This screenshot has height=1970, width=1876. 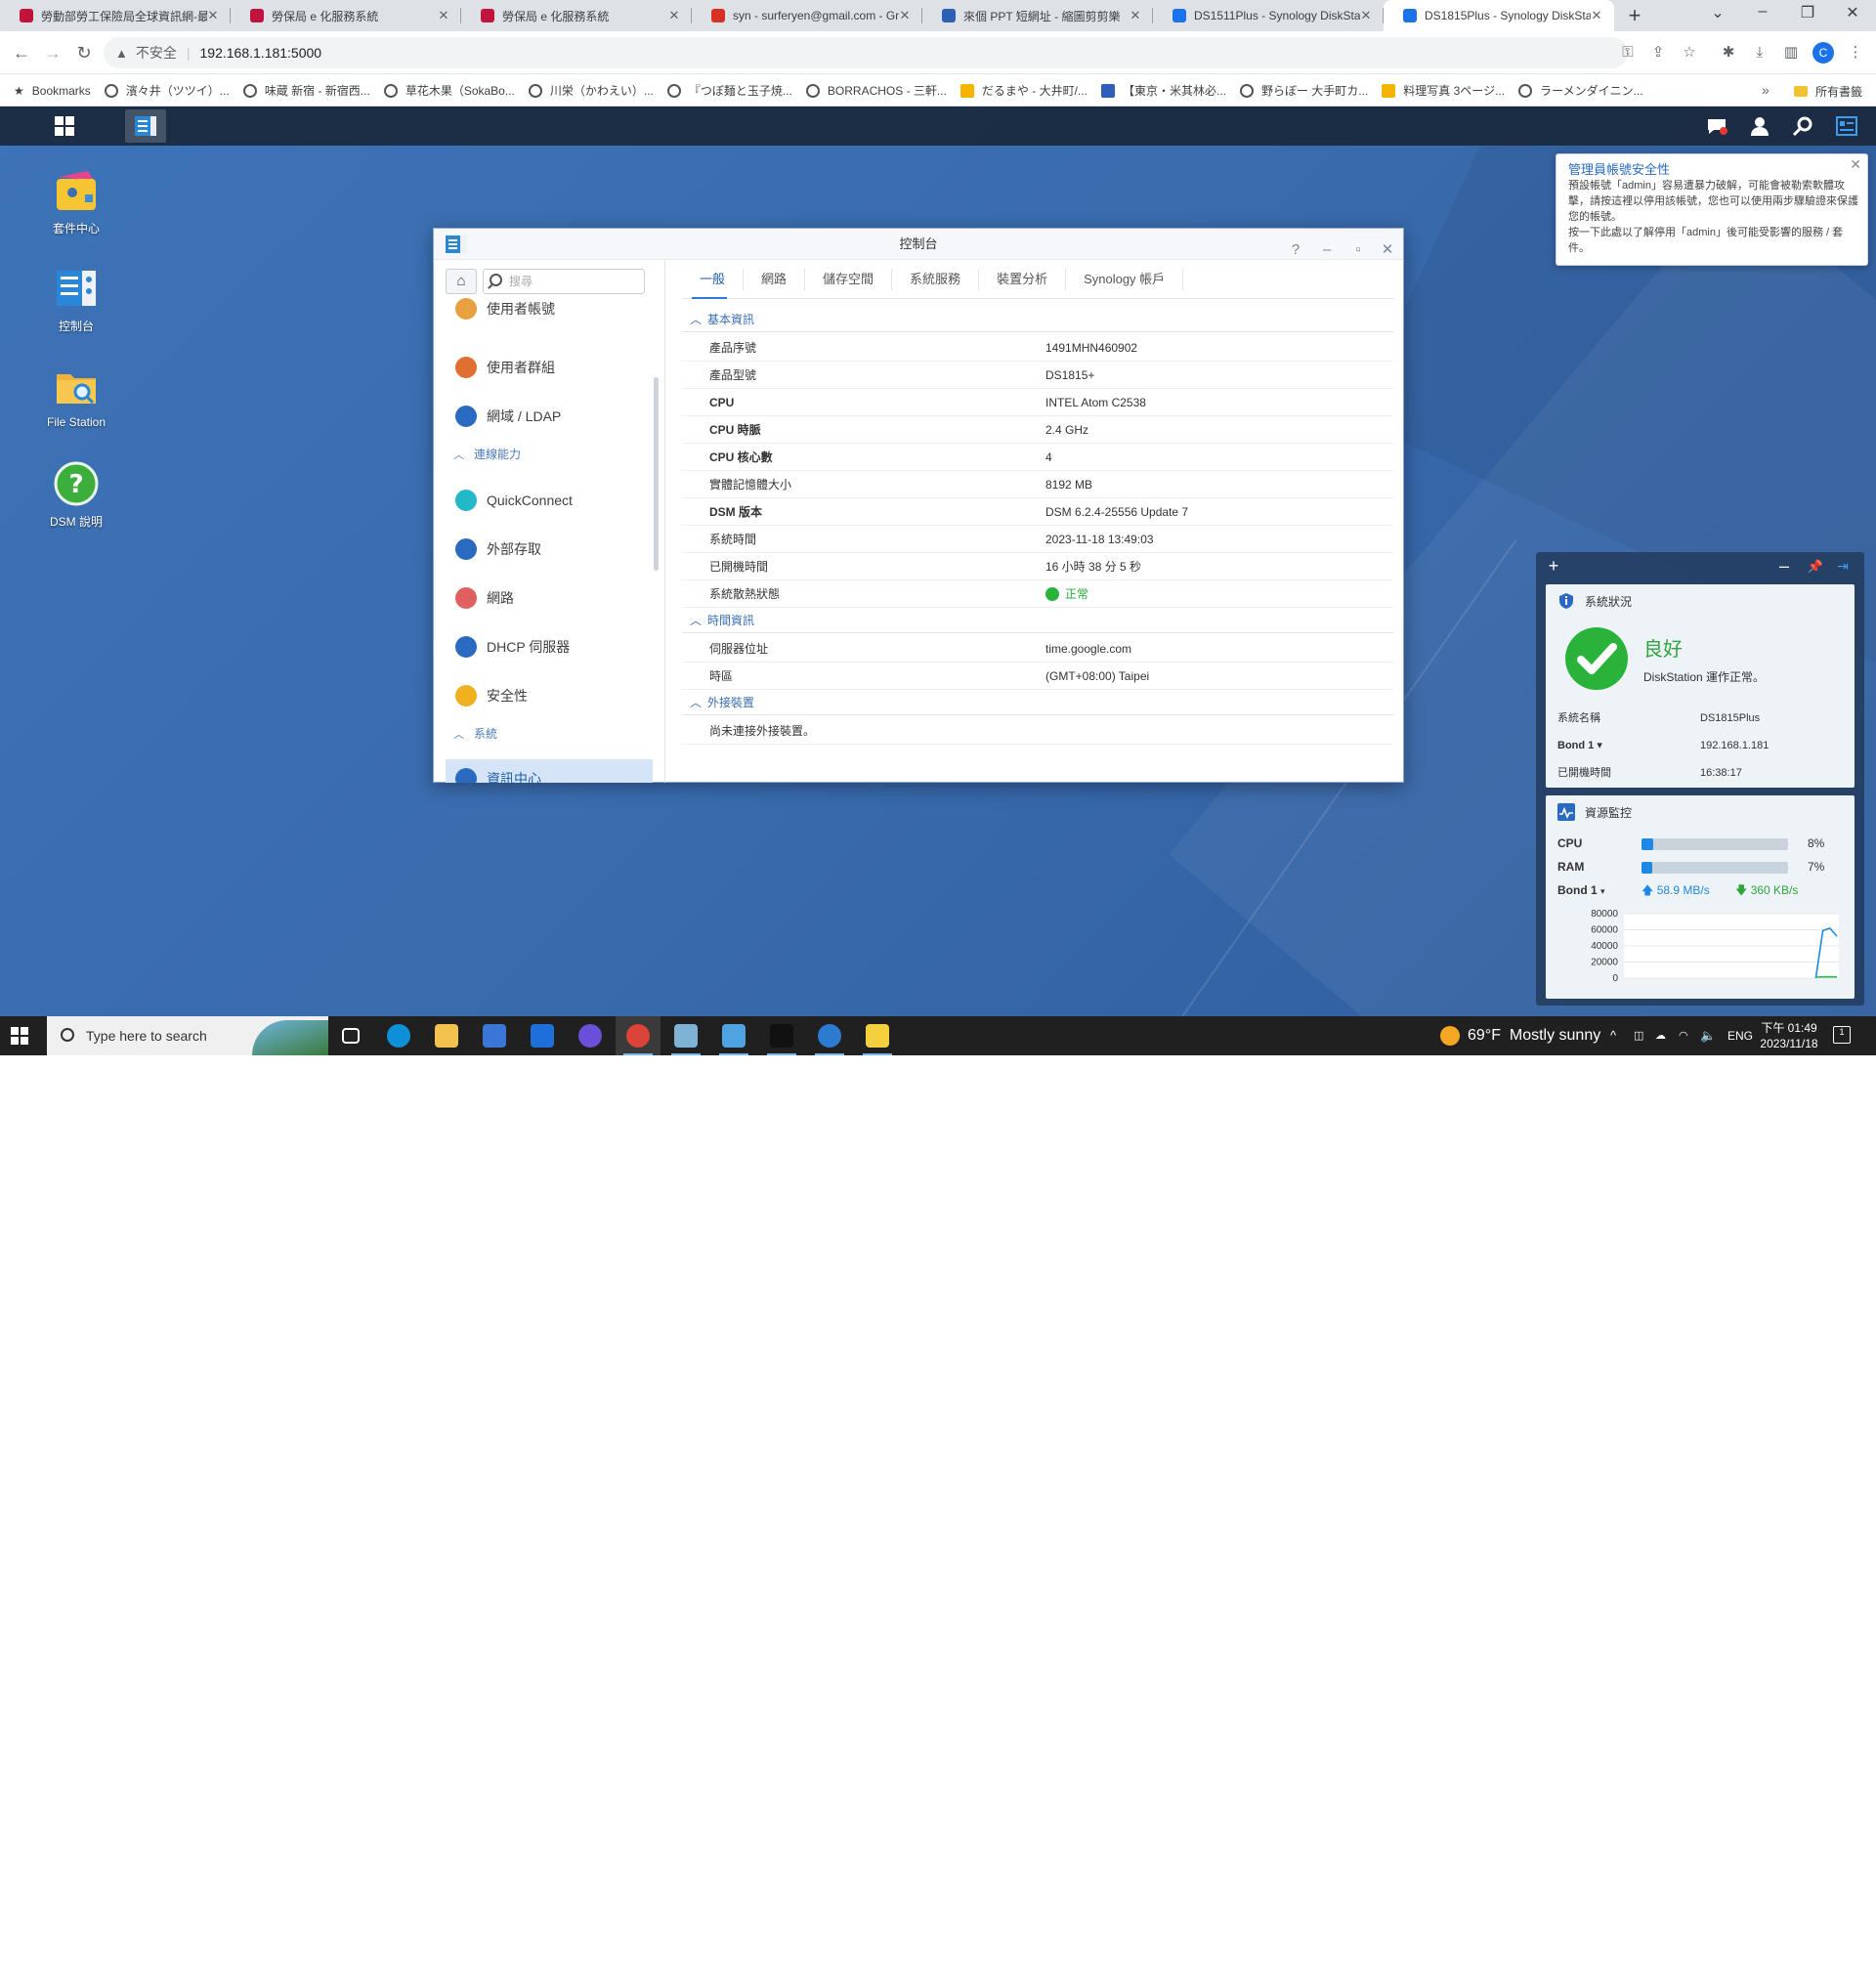 I want to click on browser-tab: DS1511Plus - Synology DiskStat ✕, so click(x=1268, y=15).